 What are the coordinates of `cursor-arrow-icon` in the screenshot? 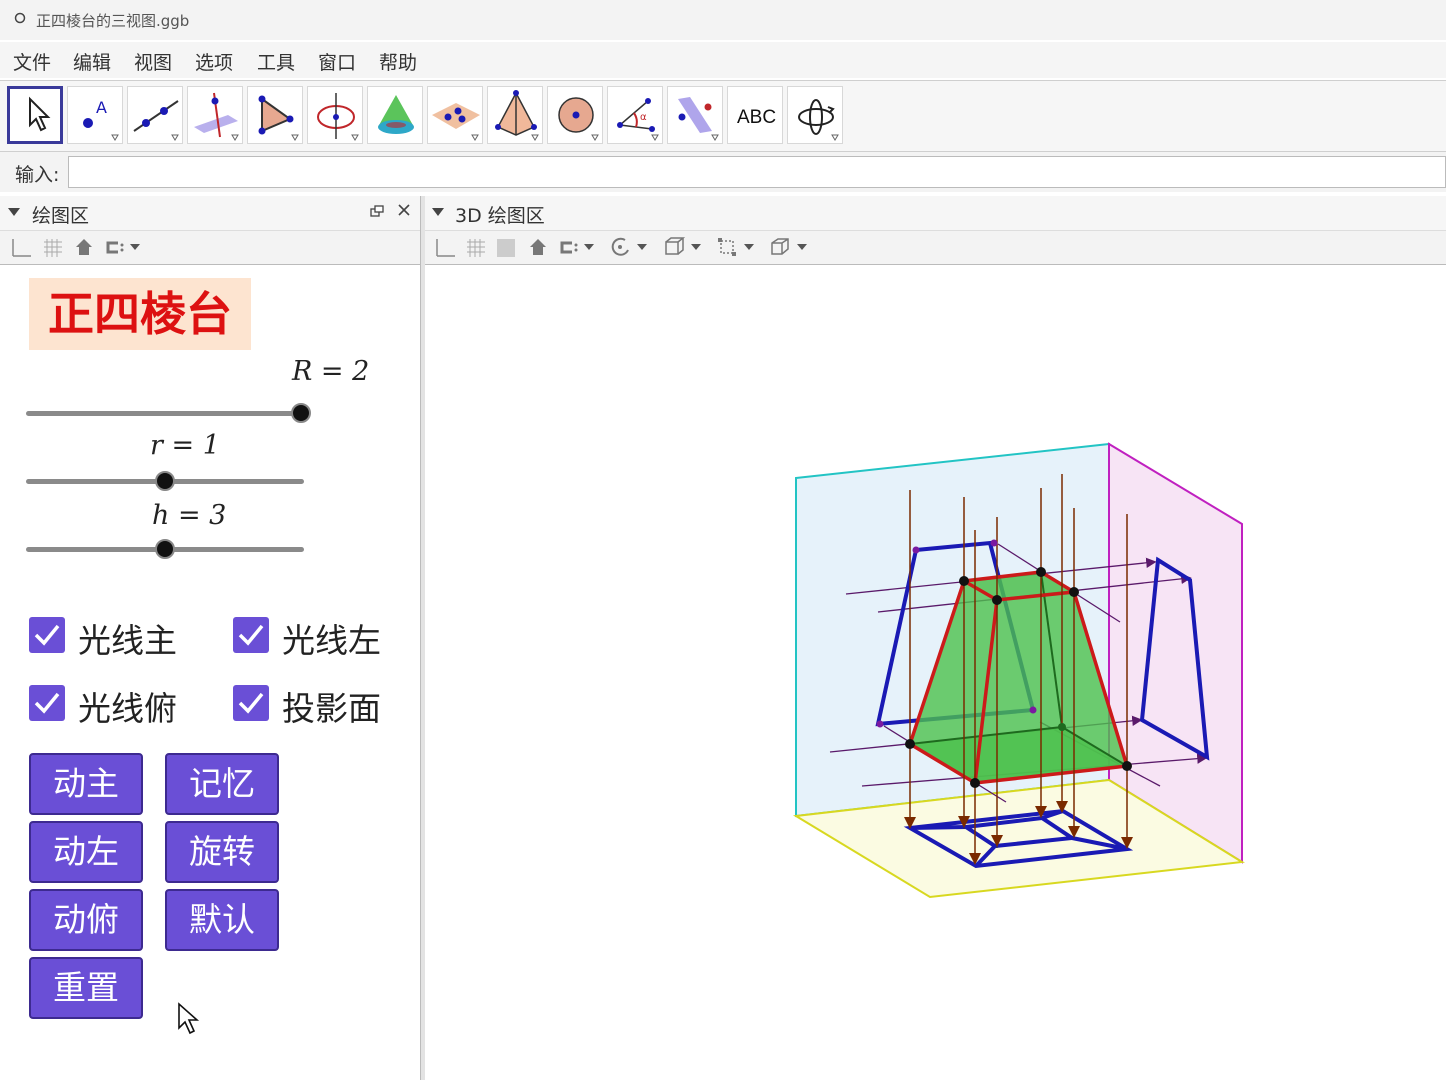 It's located at (40, 114).